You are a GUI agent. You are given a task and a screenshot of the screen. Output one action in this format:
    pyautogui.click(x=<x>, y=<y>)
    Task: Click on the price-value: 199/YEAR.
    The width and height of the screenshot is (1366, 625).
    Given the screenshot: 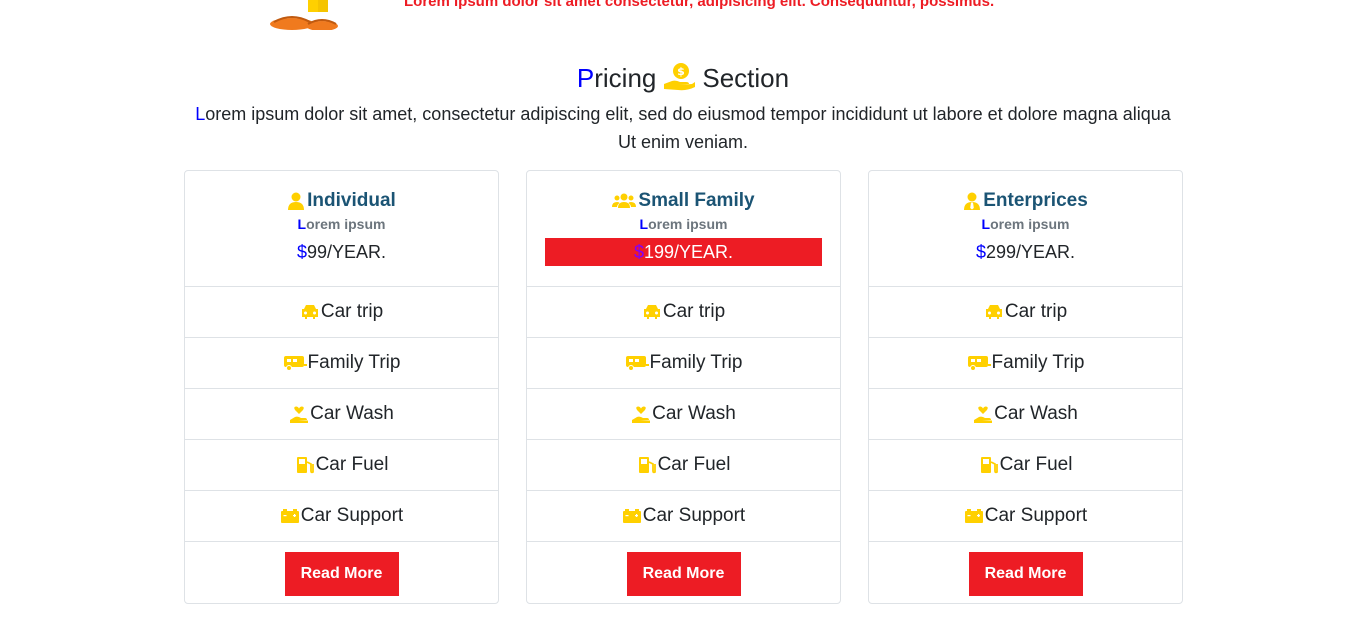 What is the action you would take?
    pyautogui.click(x=688, y=252)
    